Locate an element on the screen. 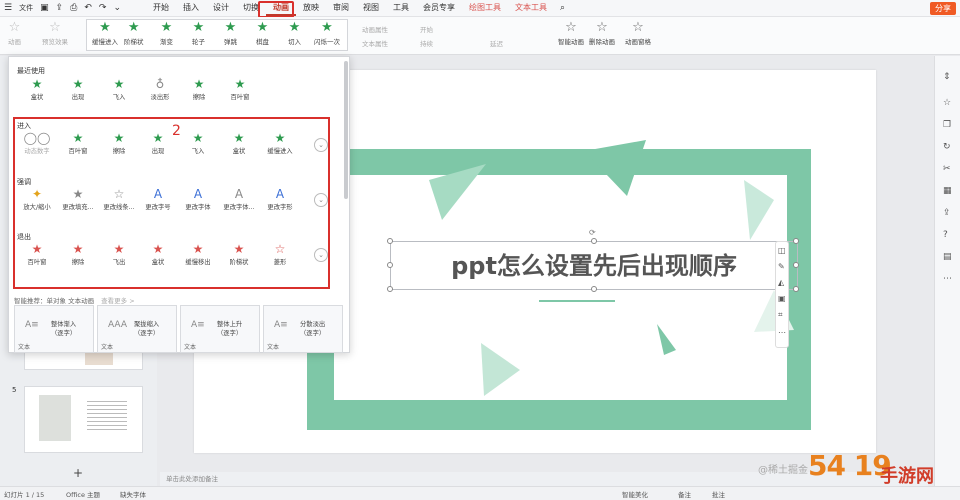  tab-home: 开始 is located at coordinates (161, 8).